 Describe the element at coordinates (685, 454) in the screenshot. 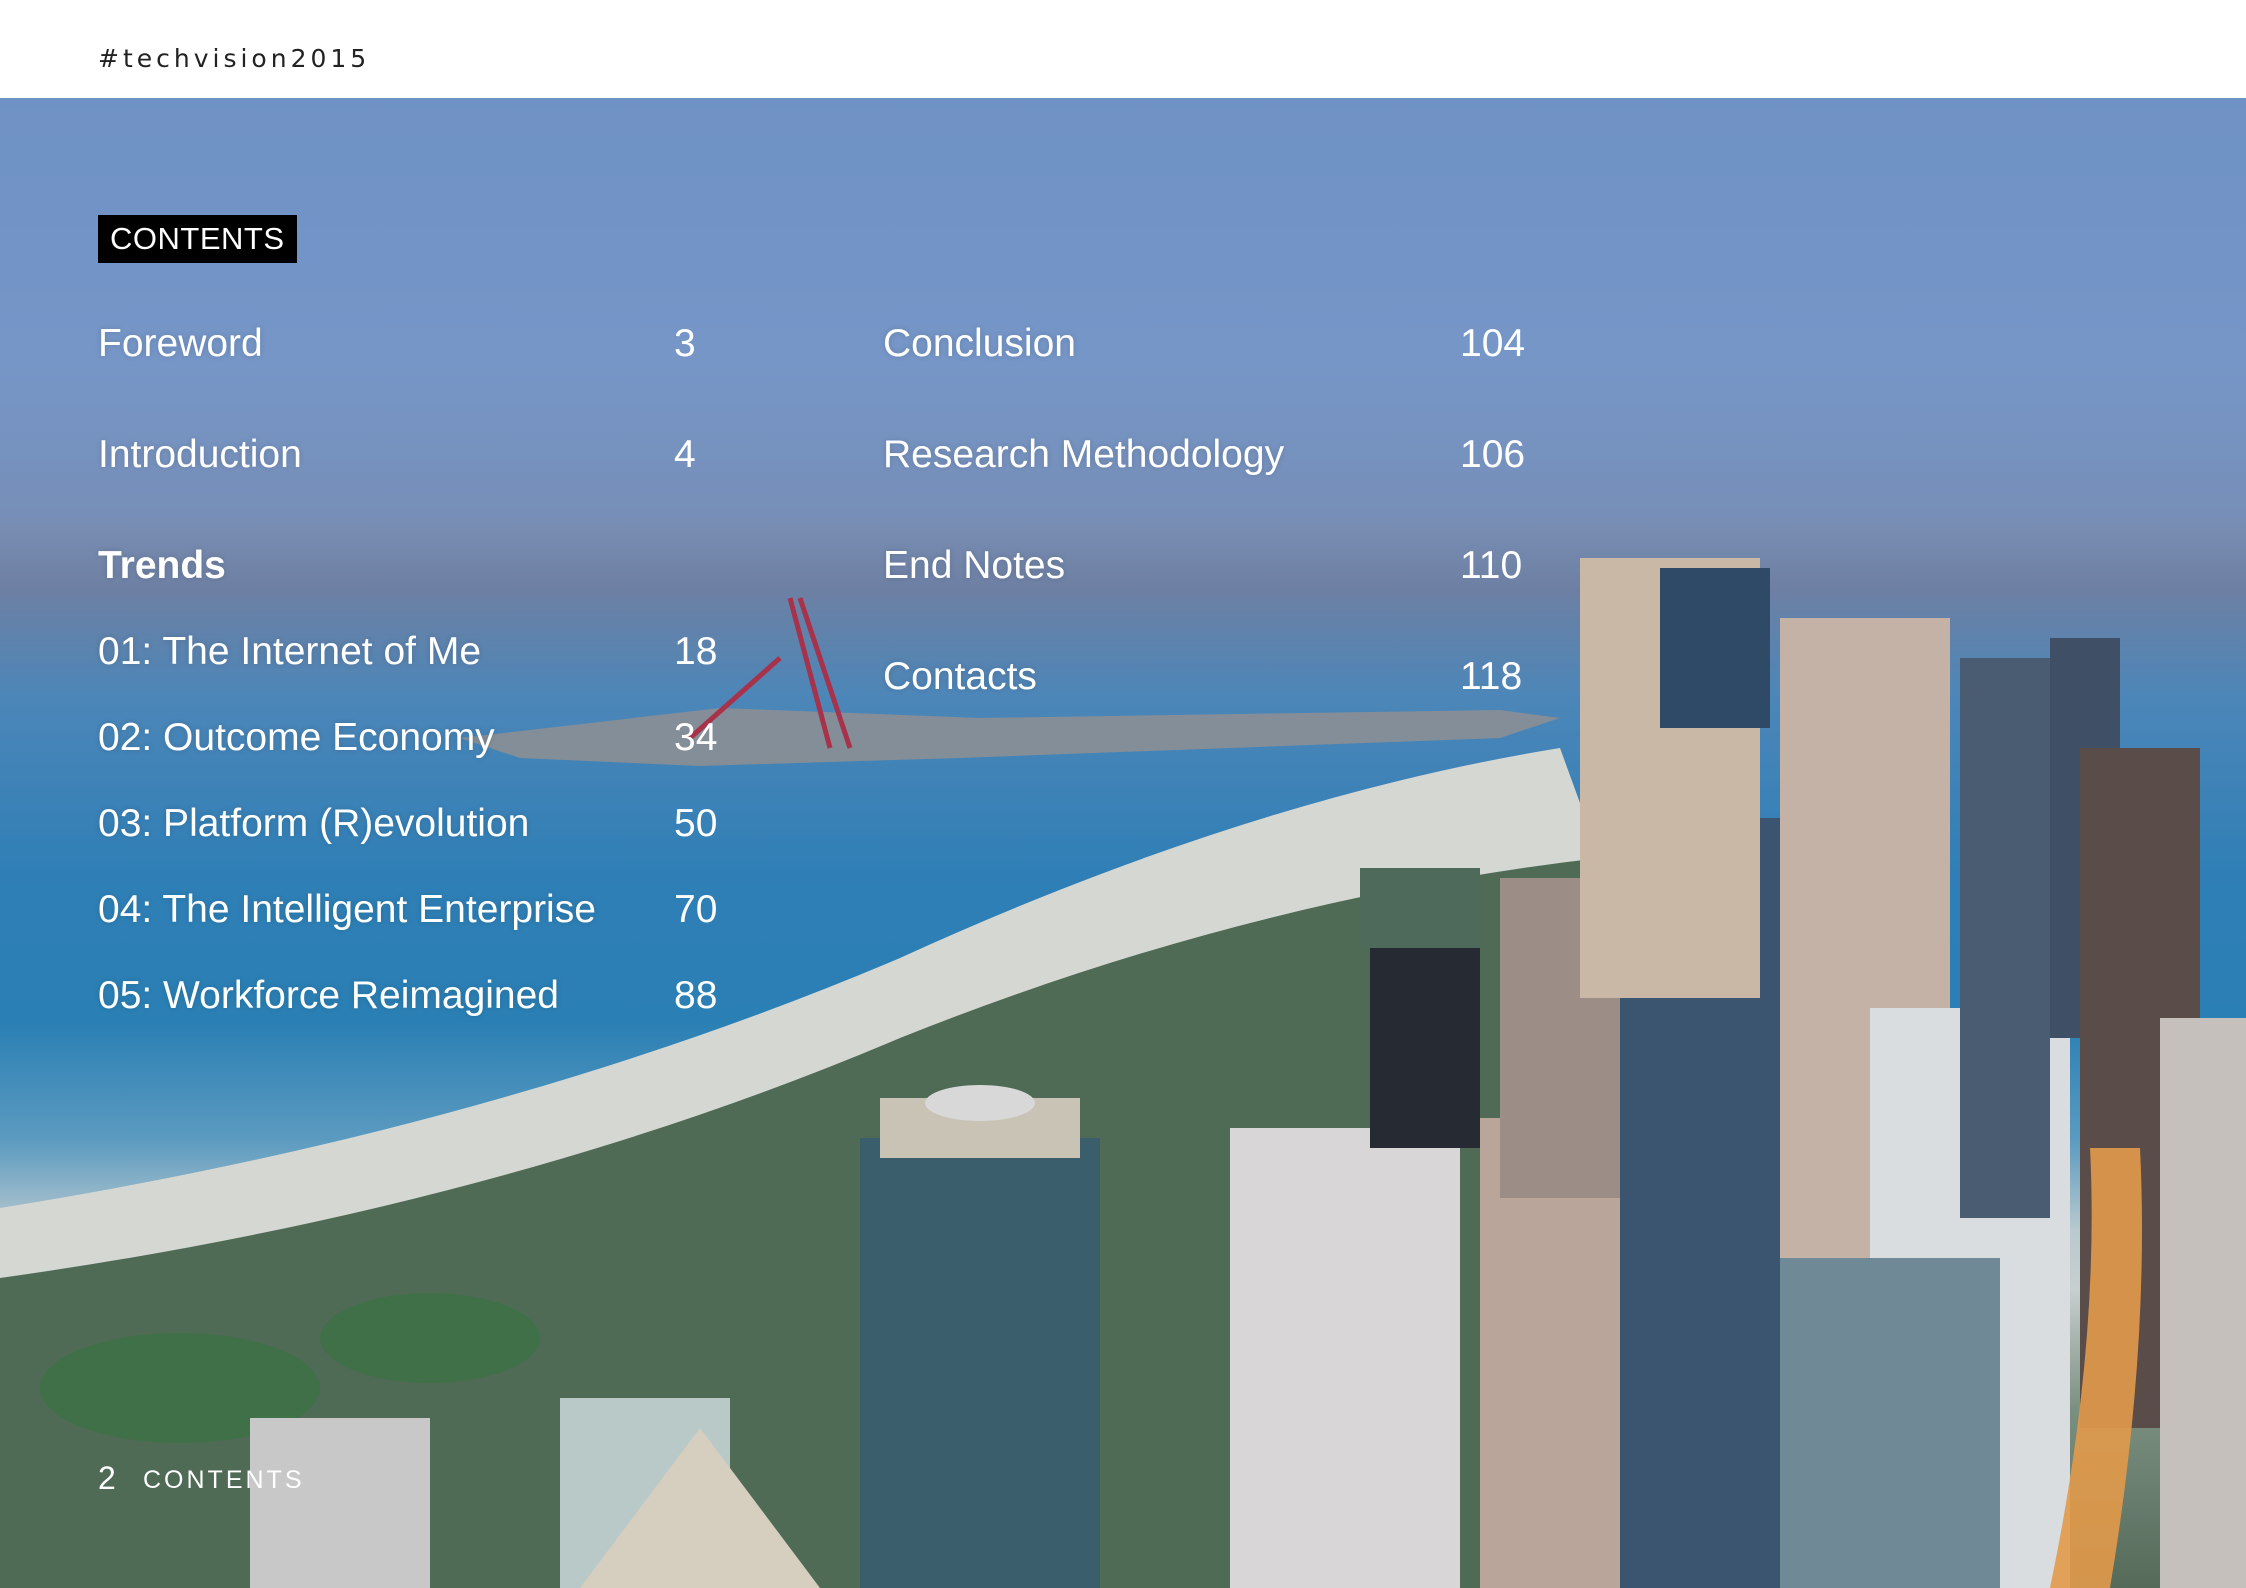

I see `toc-page-introduction: 4` at that location.